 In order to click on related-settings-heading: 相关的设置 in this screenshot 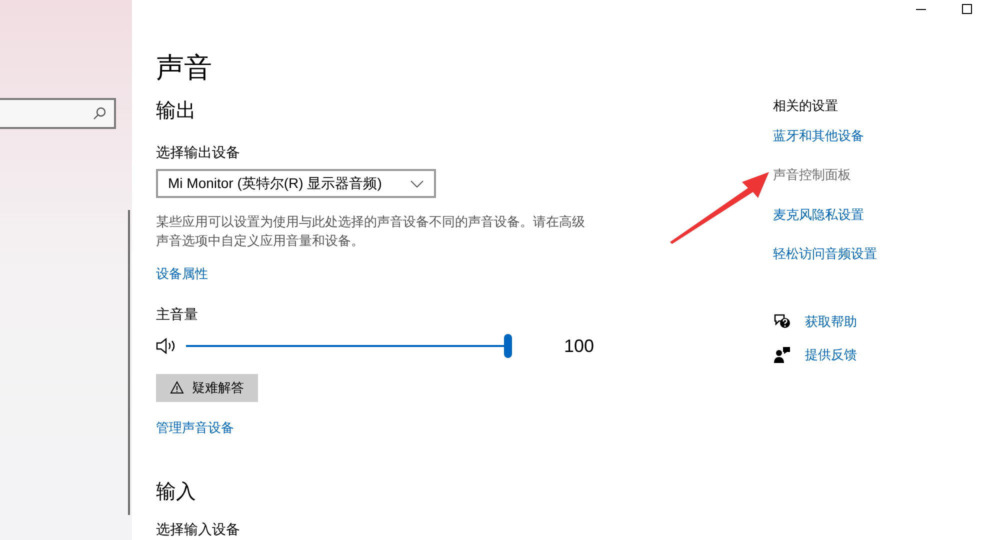, I will do `click(806, 106)`.